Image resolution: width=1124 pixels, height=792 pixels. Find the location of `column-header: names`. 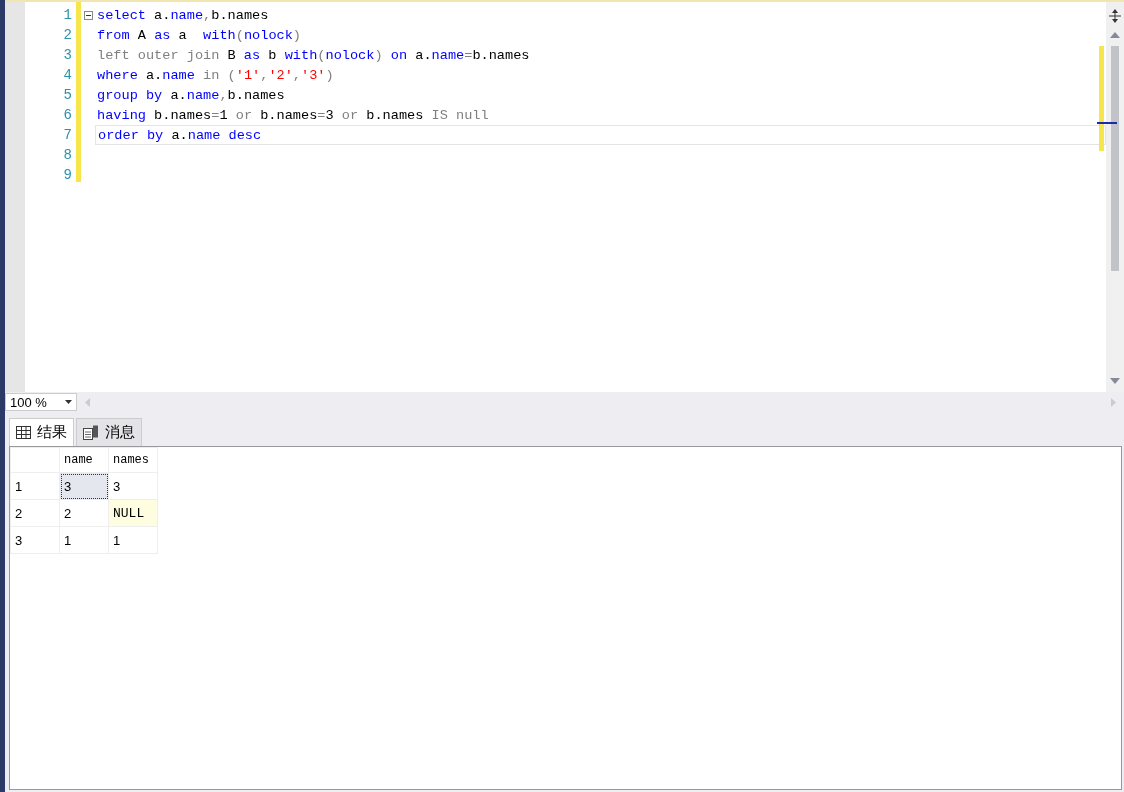

column-header: names is located at coordinates (133, 460).